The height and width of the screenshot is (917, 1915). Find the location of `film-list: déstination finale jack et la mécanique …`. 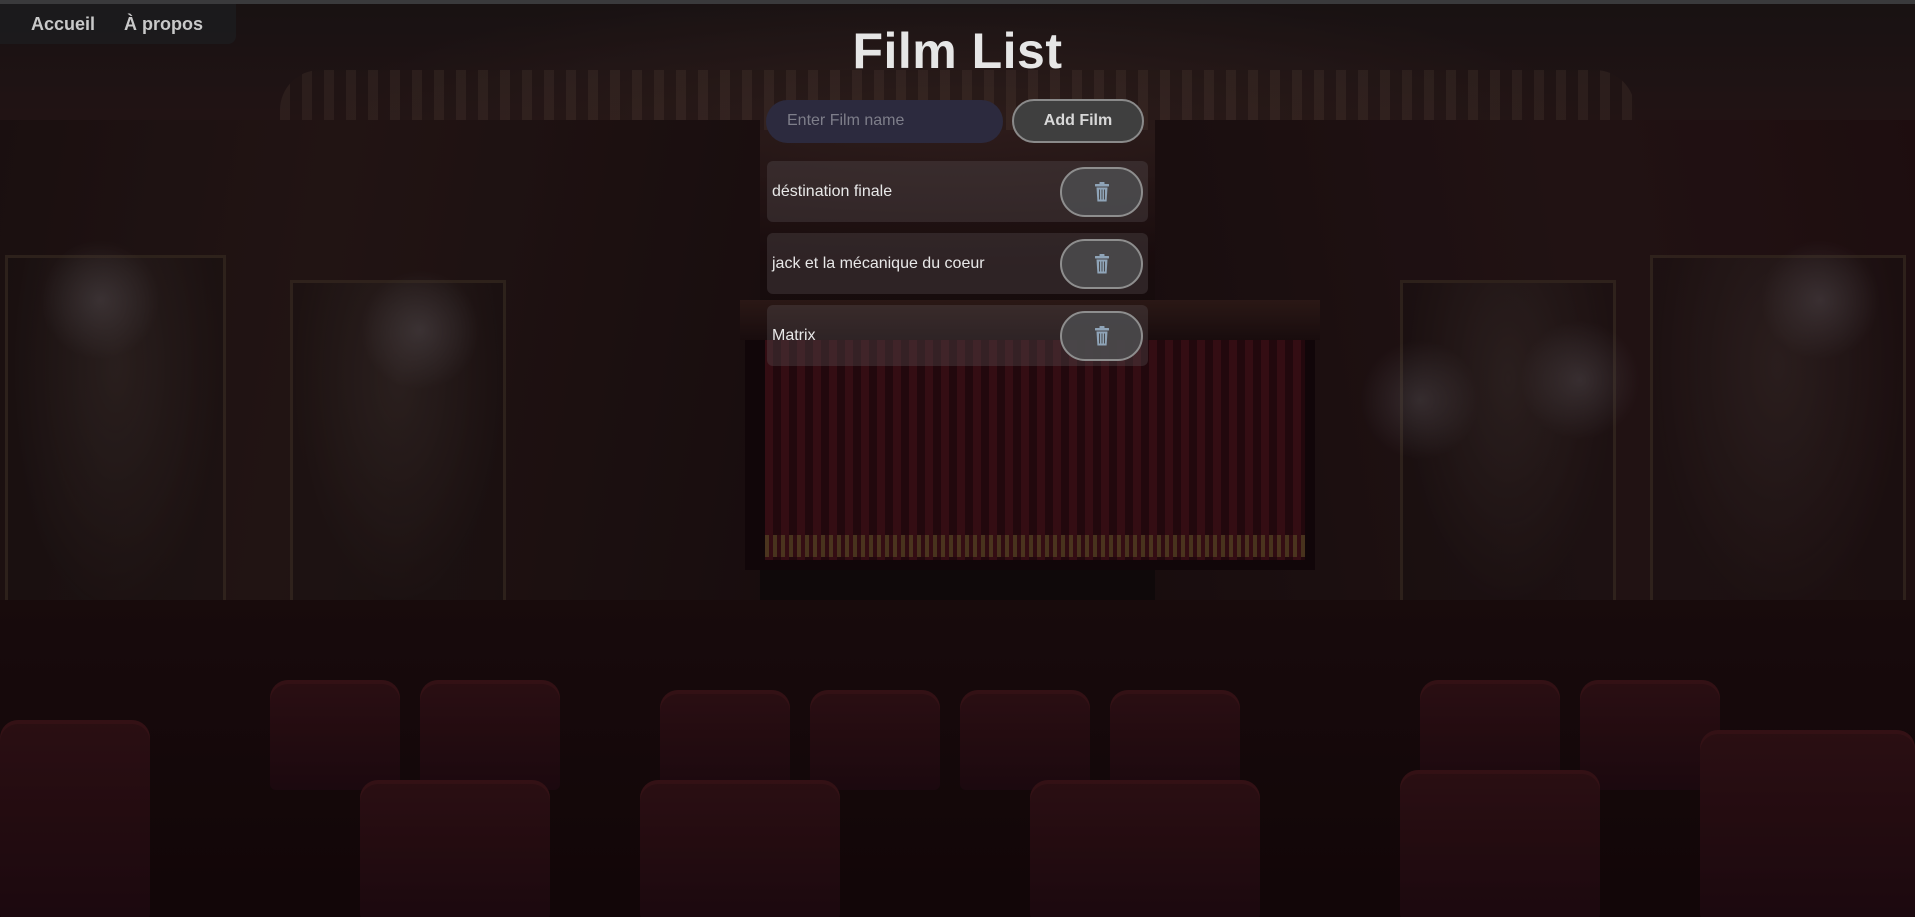

film-list: déstination finale jack et la mécanique … is located at coordinates (957, 269).